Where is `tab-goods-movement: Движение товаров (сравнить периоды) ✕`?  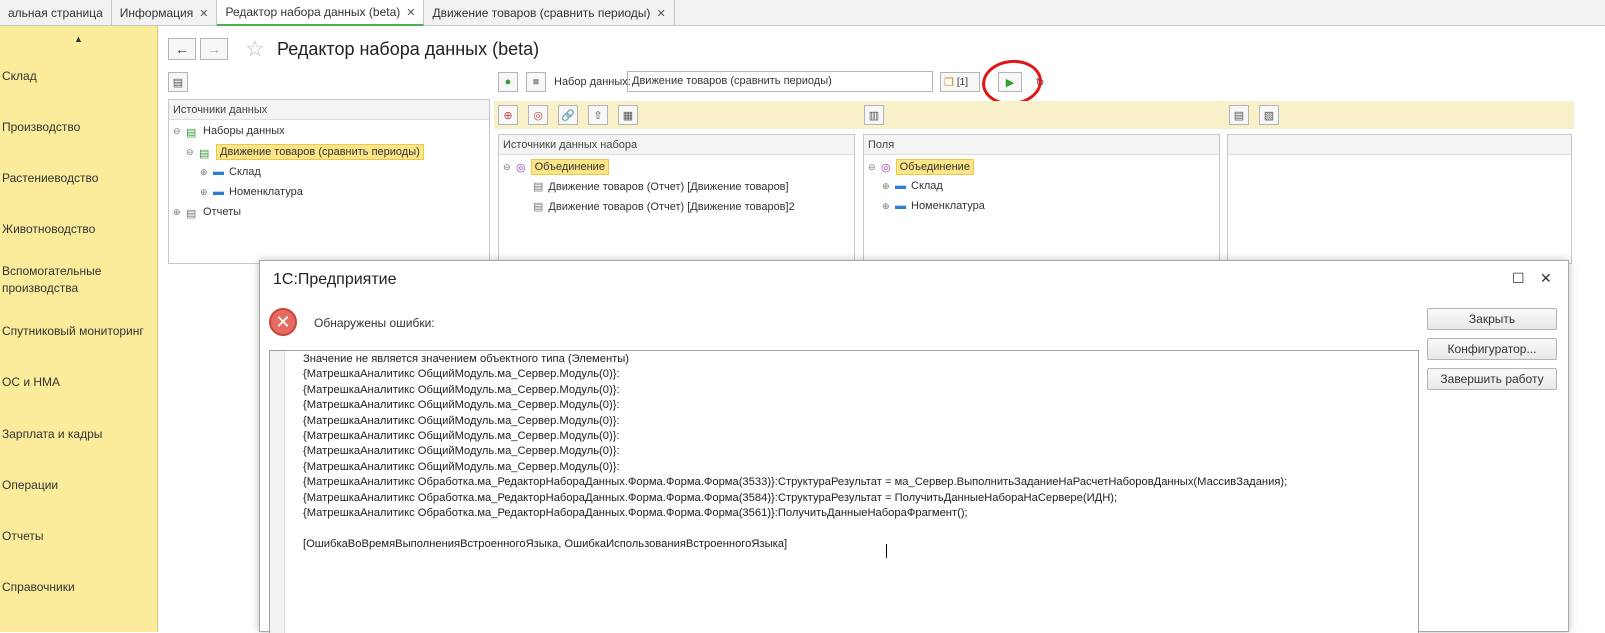
tab-goods-movement: Движение товаров (сравнить периоды) ✕ is located at coordinates (549, 13).